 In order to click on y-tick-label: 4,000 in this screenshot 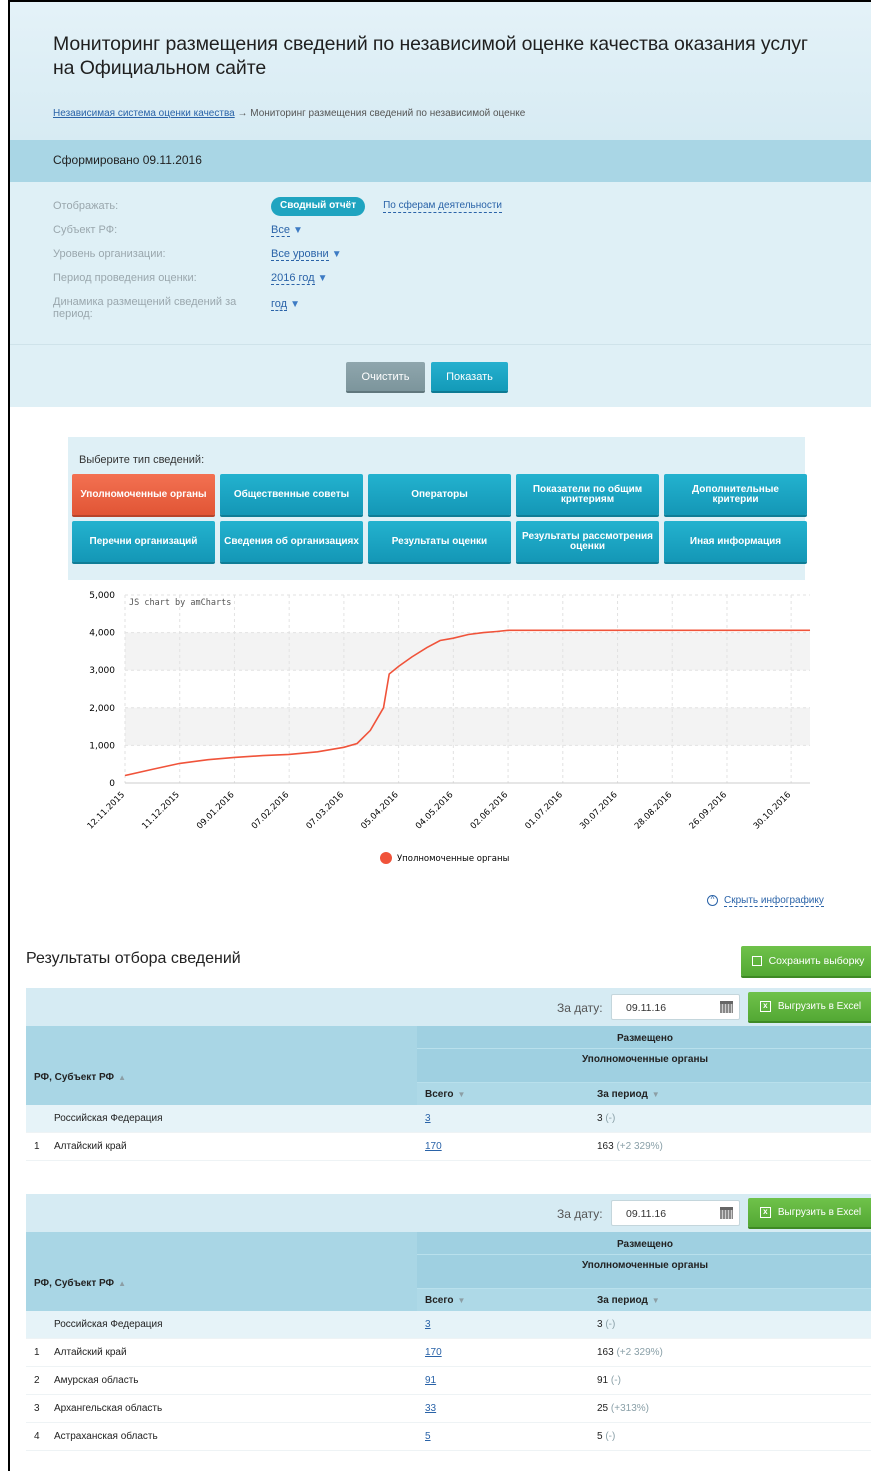, I will do `click(102, 634)`.